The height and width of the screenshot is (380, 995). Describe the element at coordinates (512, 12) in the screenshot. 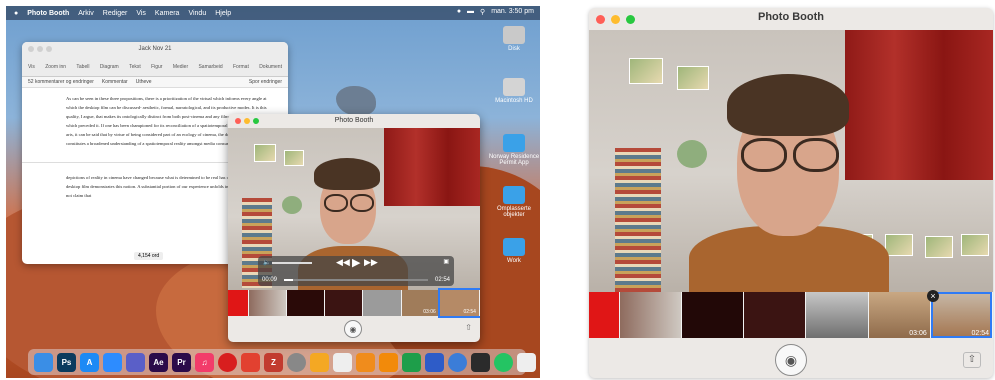

I see `menu-clock: man. 3:50 pm` at that location.